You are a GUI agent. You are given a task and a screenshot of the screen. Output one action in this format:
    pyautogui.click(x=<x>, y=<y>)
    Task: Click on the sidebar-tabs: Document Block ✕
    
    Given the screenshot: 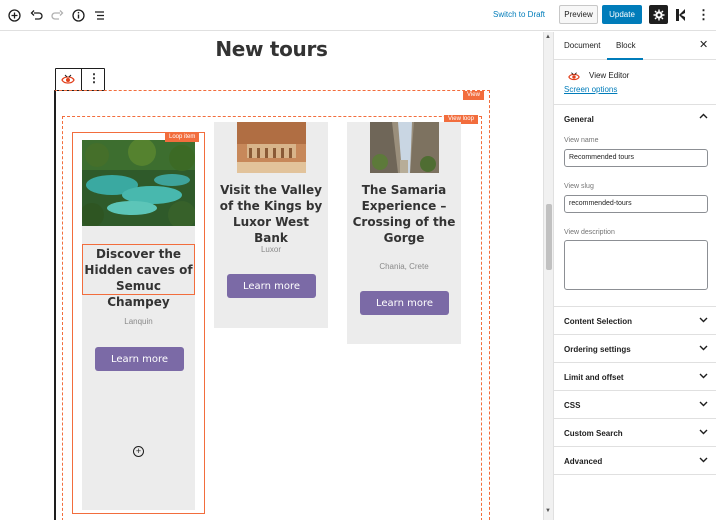 What is the action you would take?
    pyautogui.click(x=635, y=46)
    